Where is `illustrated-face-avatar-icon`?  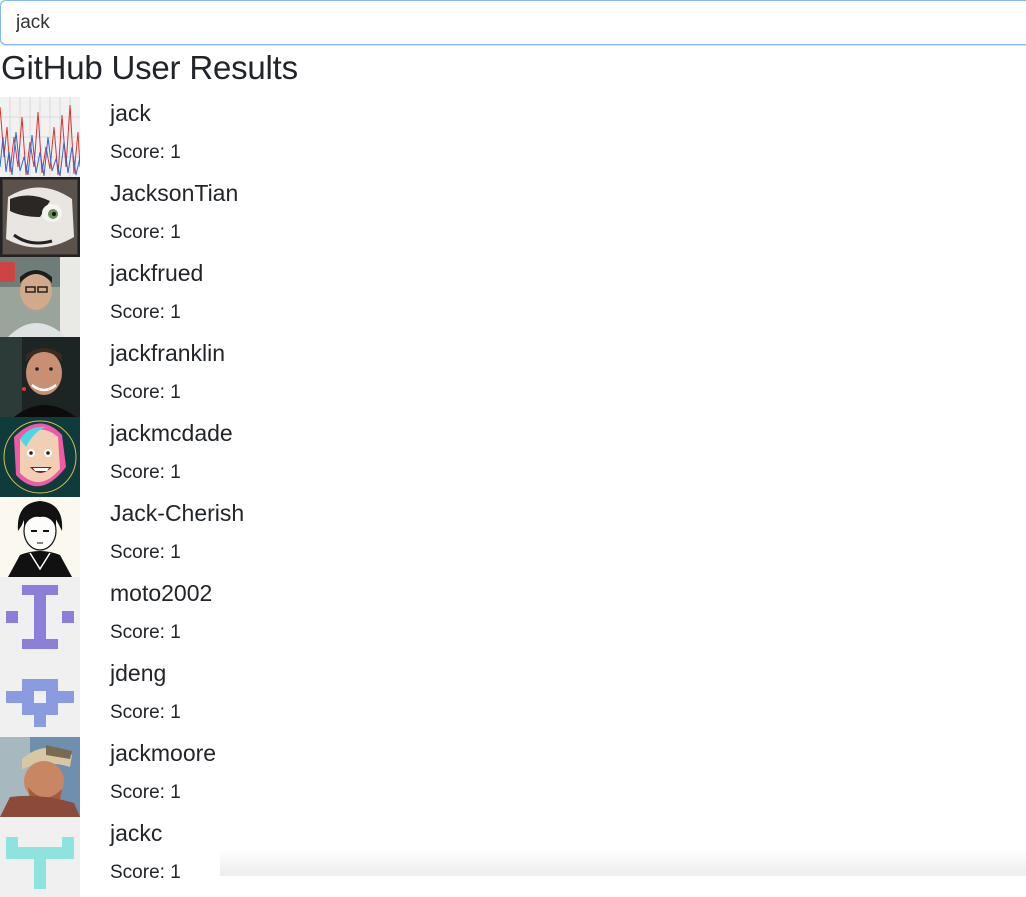
illustrated-face-avatar-icon is located at coordinates (40, 457).